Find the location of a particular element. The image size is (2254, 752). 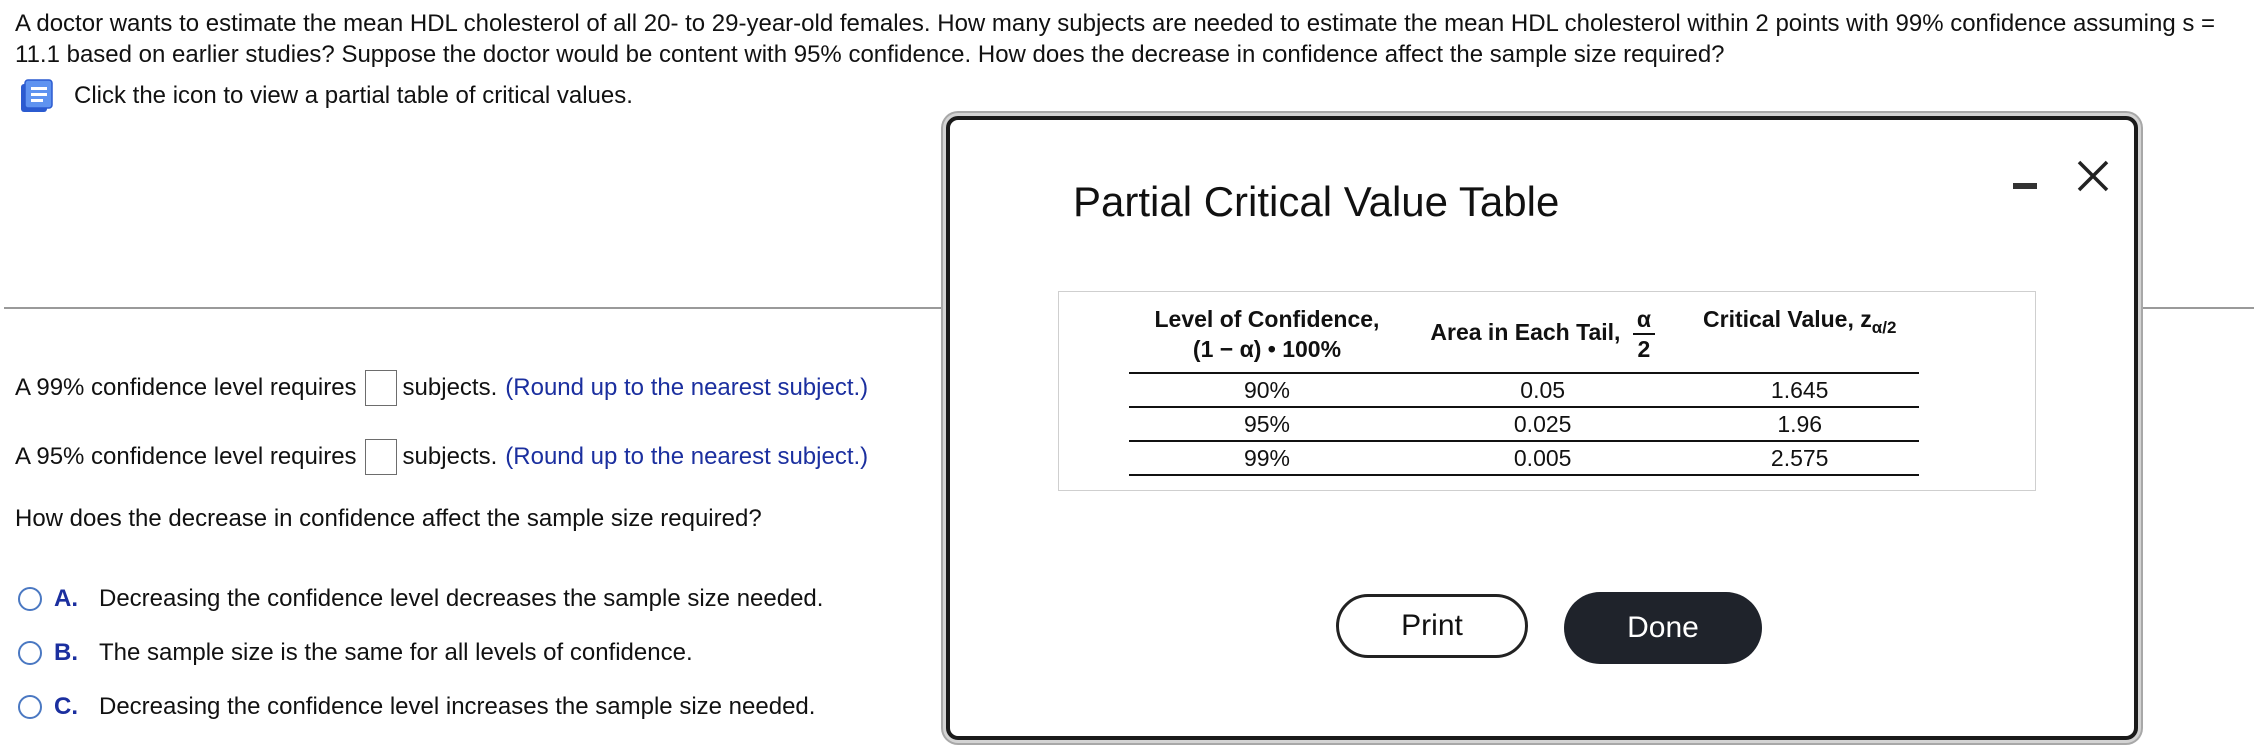

book-icon is located at coordinates (37, 96).